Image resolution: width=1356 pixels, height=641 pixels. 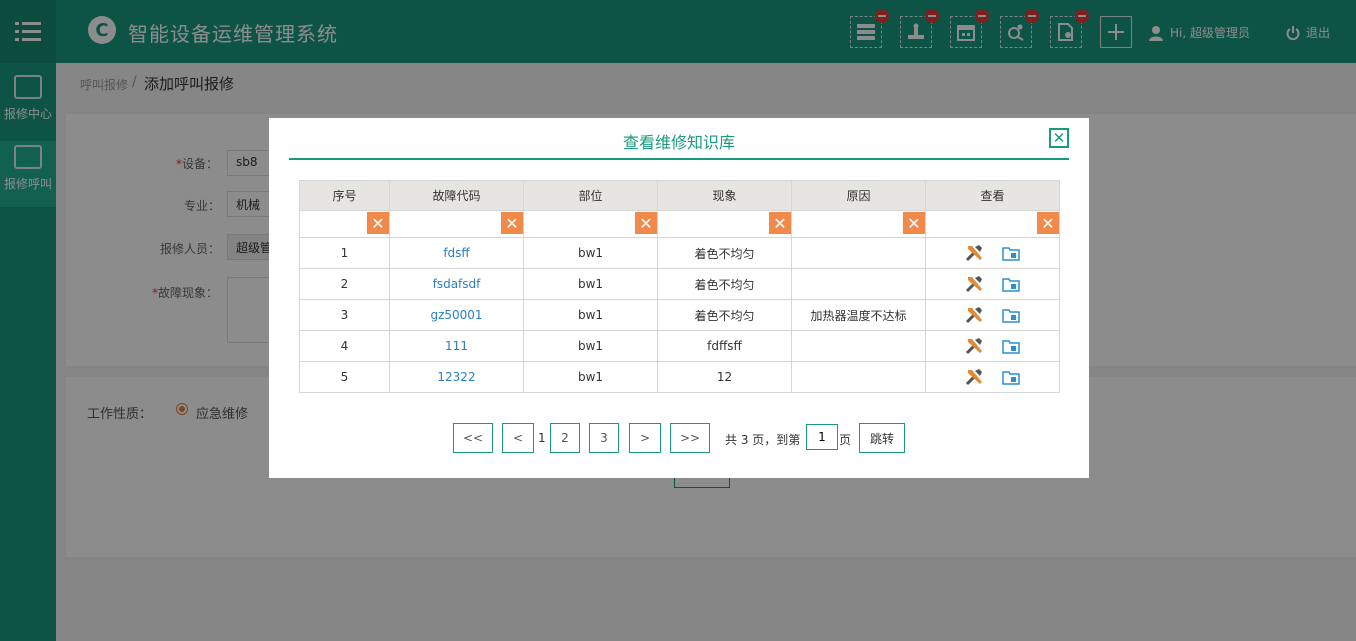 I want to click on fault-code-link: fsdafsdf, so click(x=457, y=284).